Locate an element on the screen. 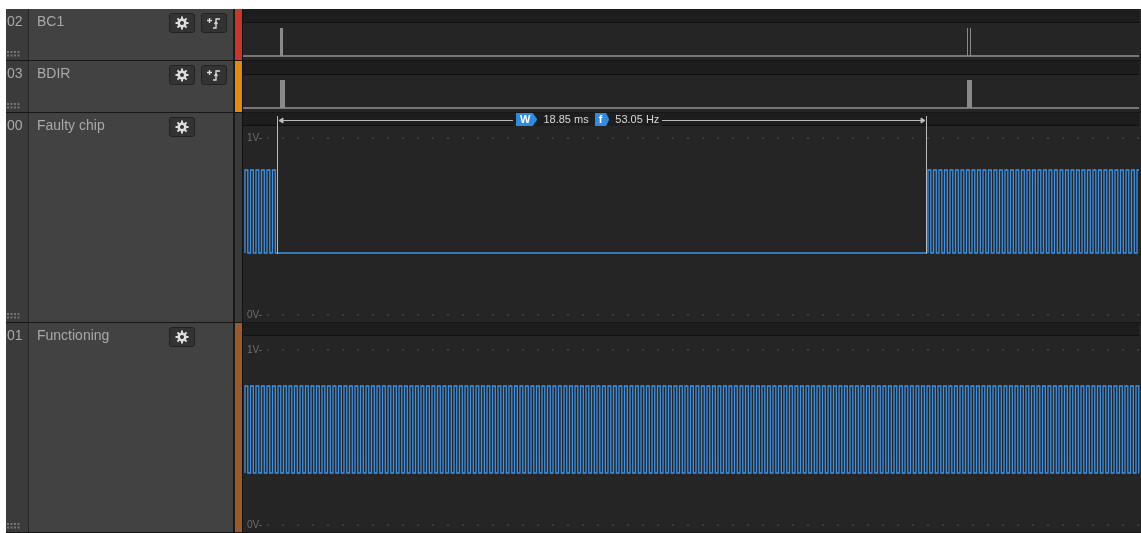 The height and width of the screenshot is (533, 1141). width-tag: W is located at coordinates (527, 119).